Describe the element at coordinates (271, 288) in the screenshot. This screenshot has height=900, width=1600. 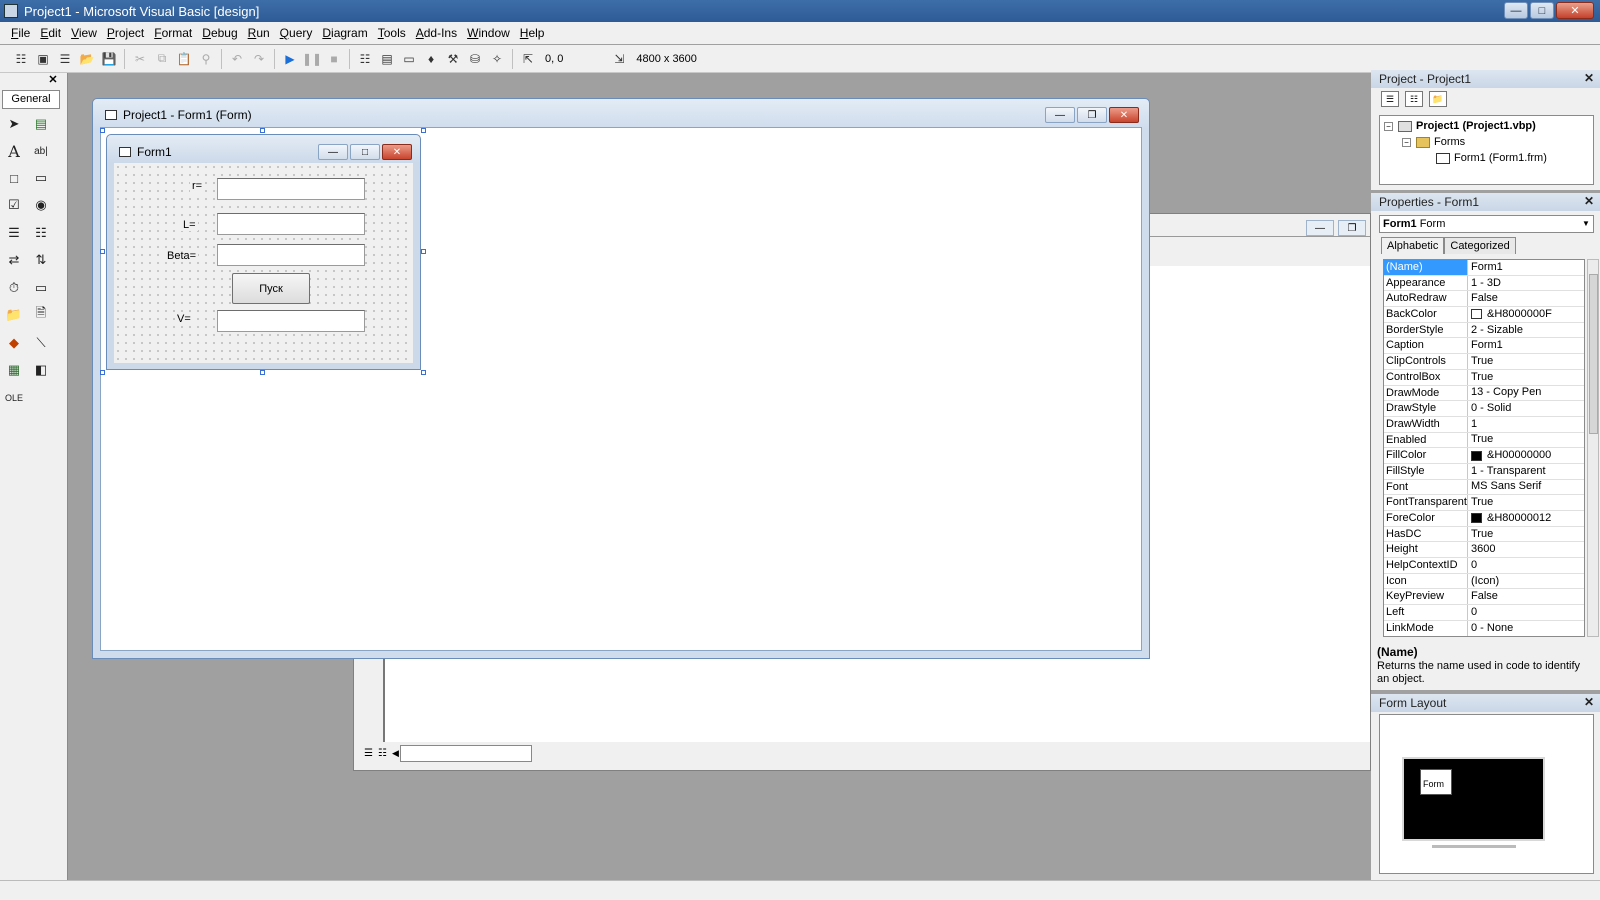
I see `start-command-button: Пуск` at that location.